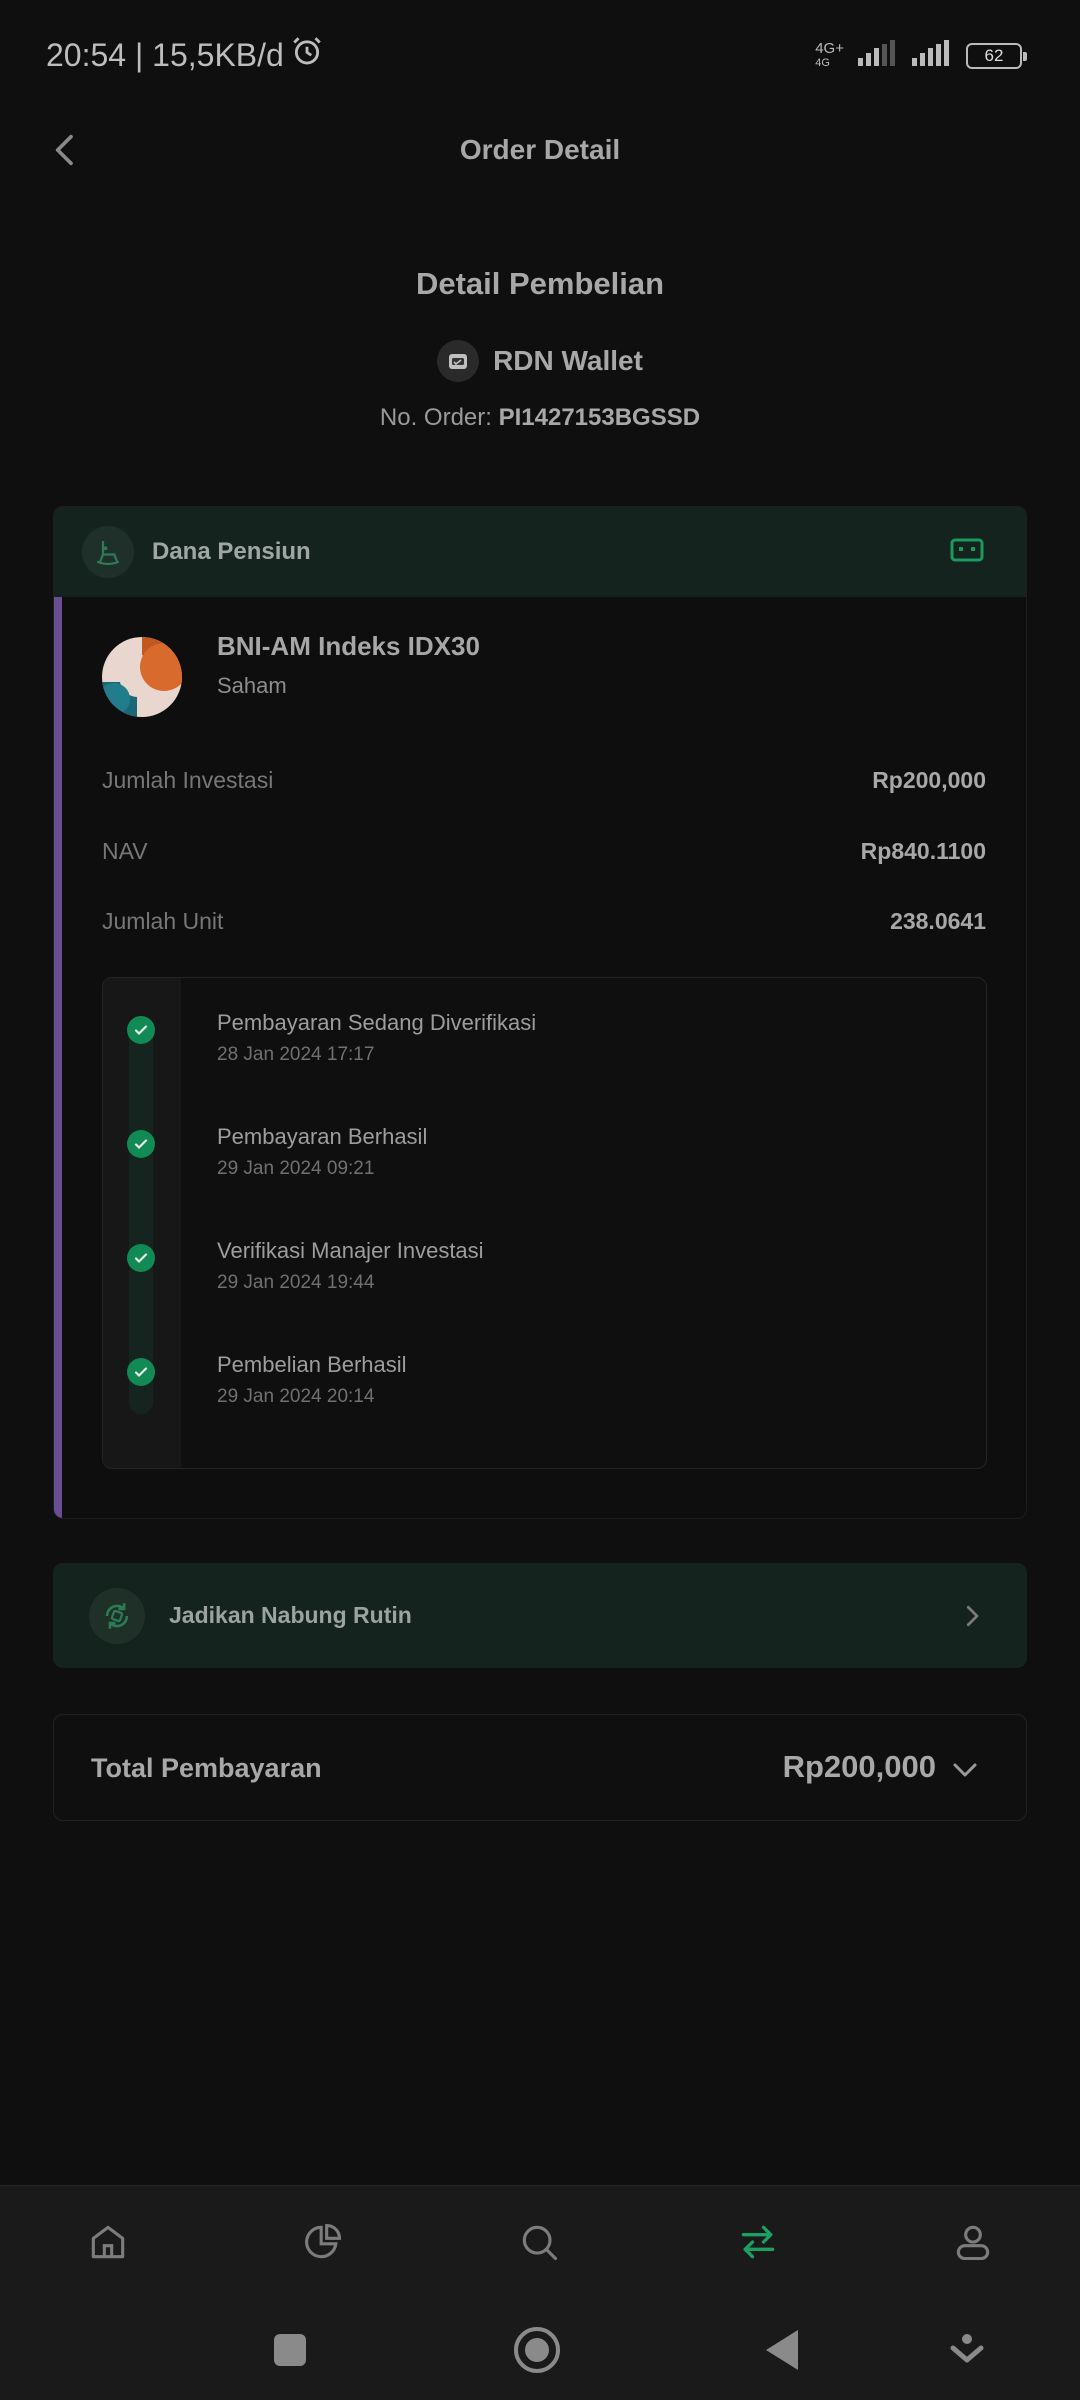 The width and height of the screenshot is (1080, 2400). I want to click on order-number-row: No. Order: PI1427153BGSSD, so click(540, 418).